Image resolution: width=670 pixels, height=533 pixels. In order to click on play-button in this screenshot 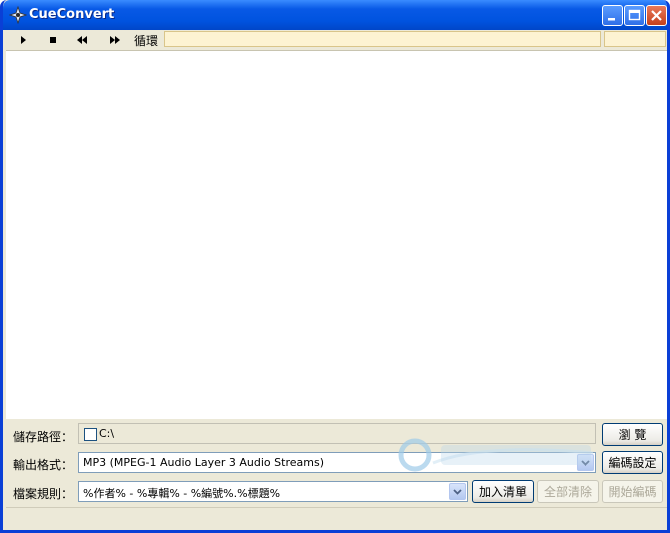, I will do `click(23, 40)`.